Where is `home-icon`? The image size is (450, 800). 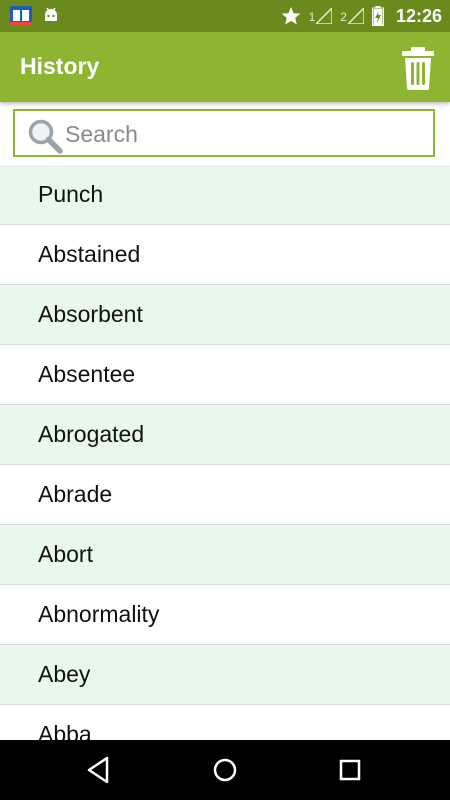
home-icon is located at coordinates (225, 770).